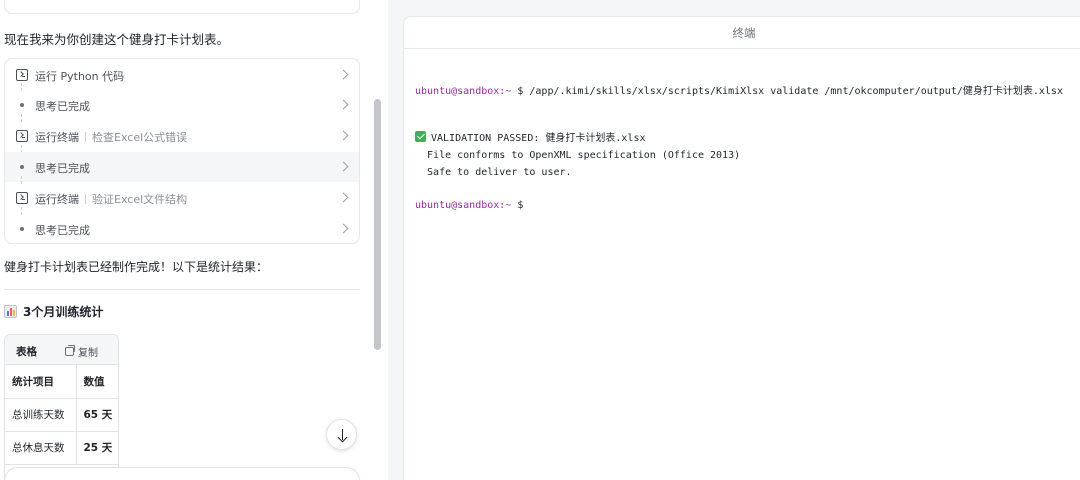 This screenshot has width=1080, height=480. Describe the element at coordinates (140, 199) in the screenshot. I see `step-sublabel: 验证Excel文件结构` at that location.